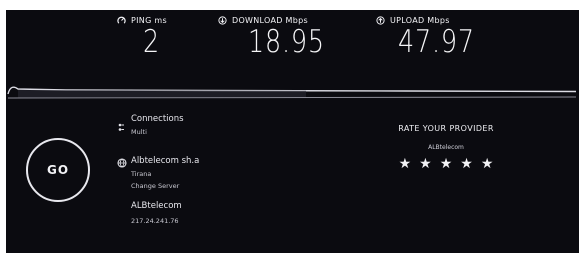  Describe the element at coordinates (121, 127) in the screenshot. I see `connections-icon` at that location.